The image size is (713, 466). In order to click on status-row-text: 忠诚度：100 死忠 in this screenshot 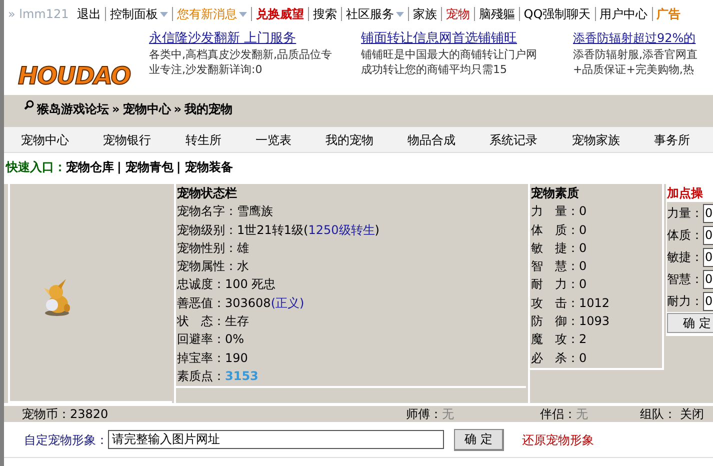, I will do `click(227, 285)`.